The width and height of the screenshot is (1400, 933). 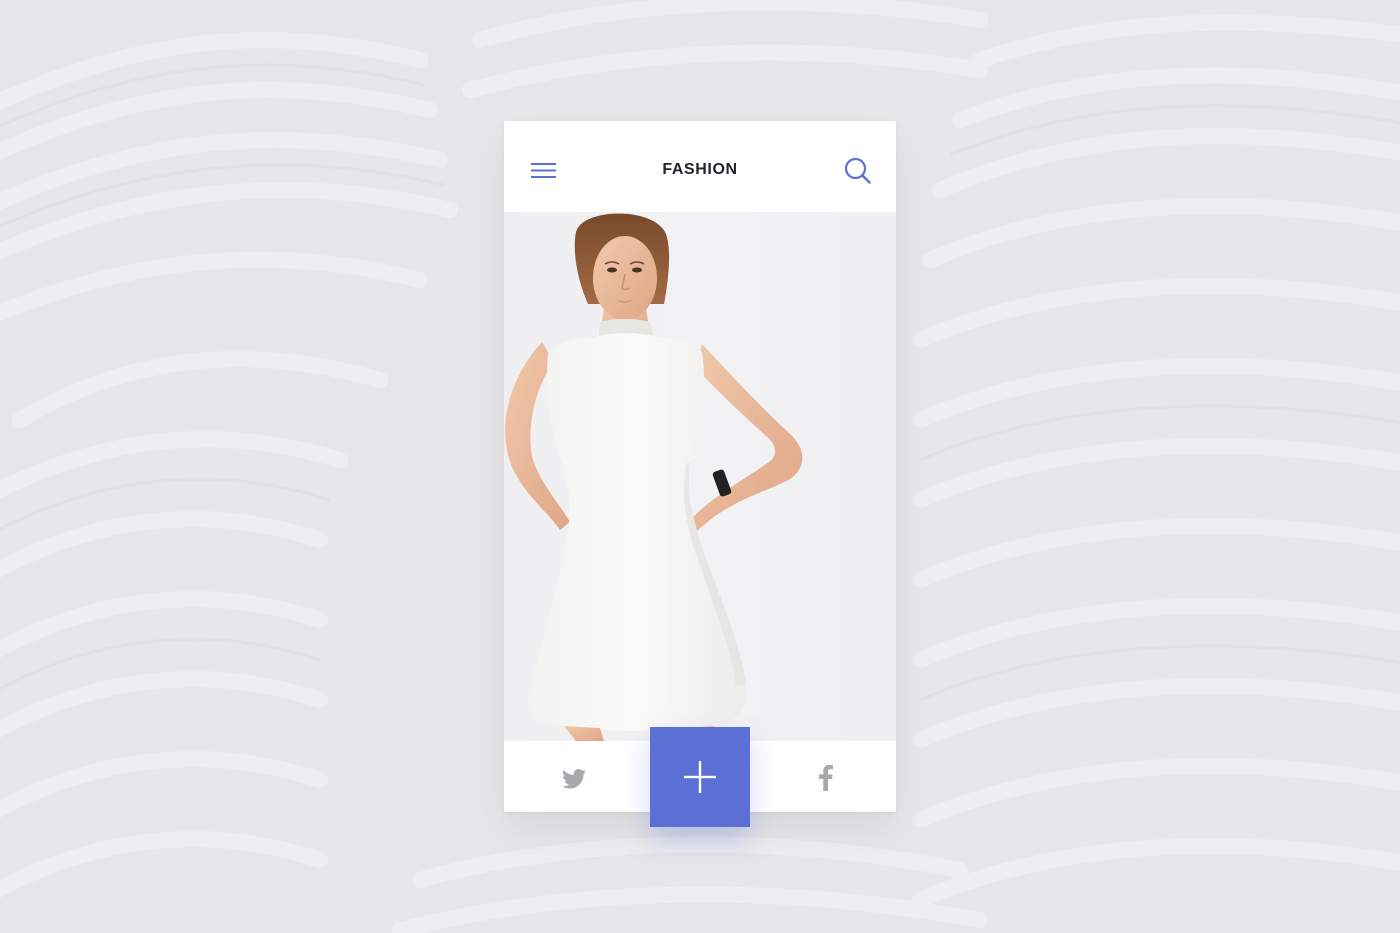 What do you see at coordinates (826, 778) in the screenshot?
I see `facebook-icon` at bounding box center [826, 778].